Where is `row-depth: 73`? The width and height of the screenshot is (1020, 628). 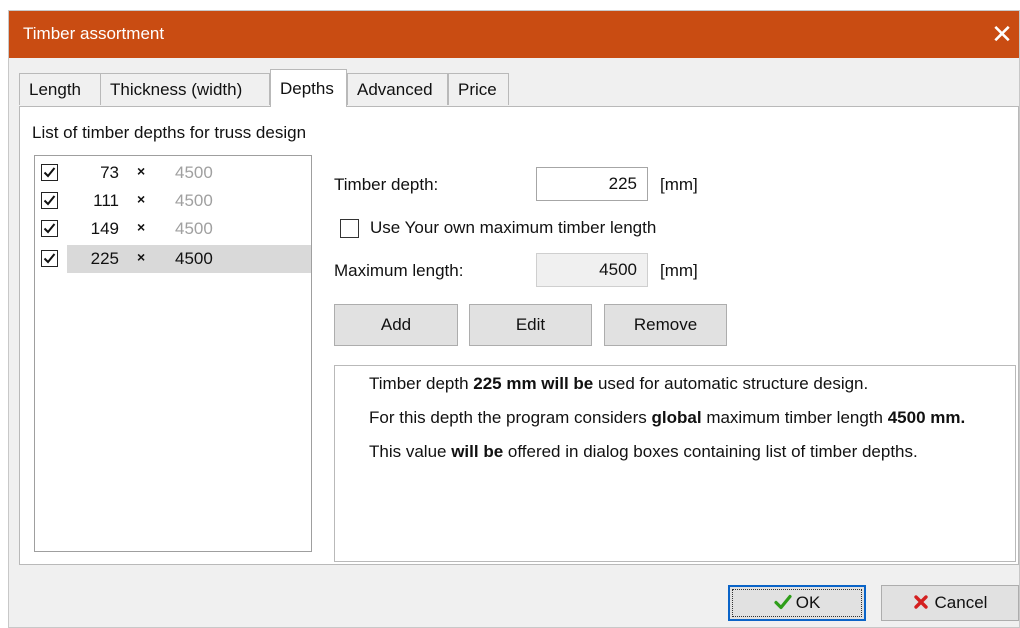
row-depth: 73 is located at coordinates (109, 172).